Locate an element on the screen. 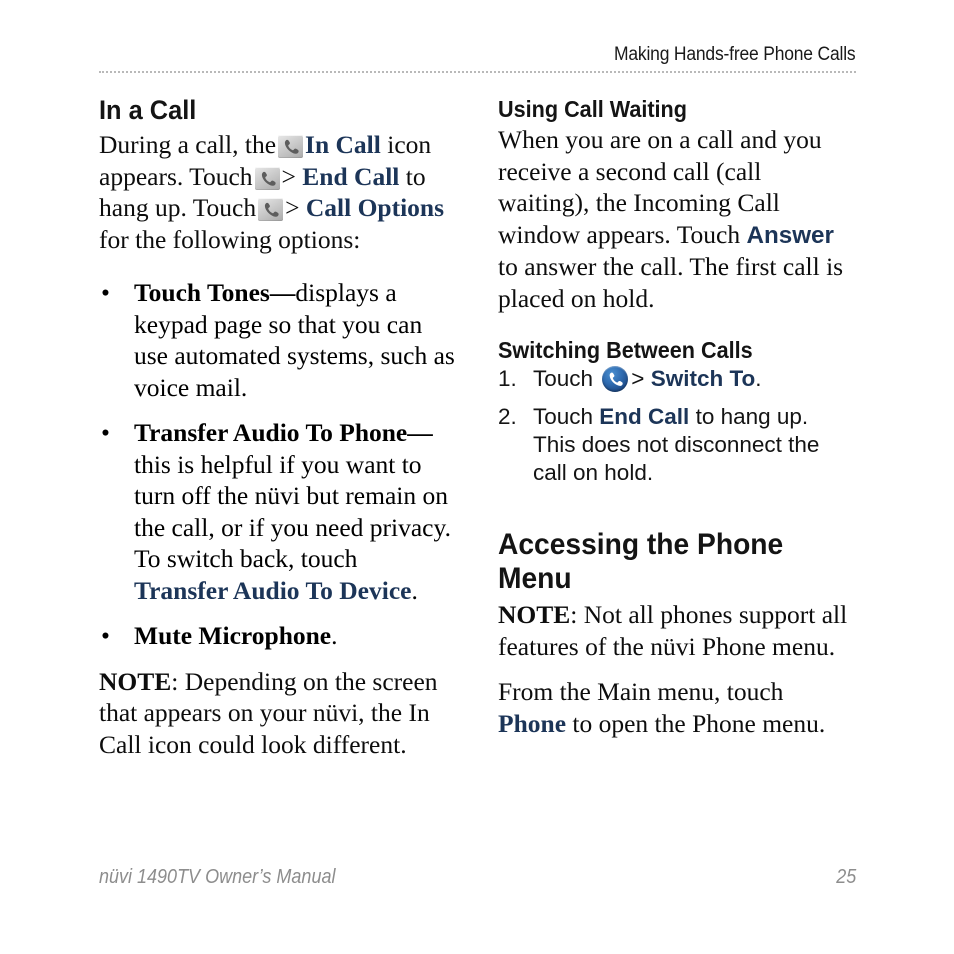  step-number: 1. is located at coordinates (507, 378).